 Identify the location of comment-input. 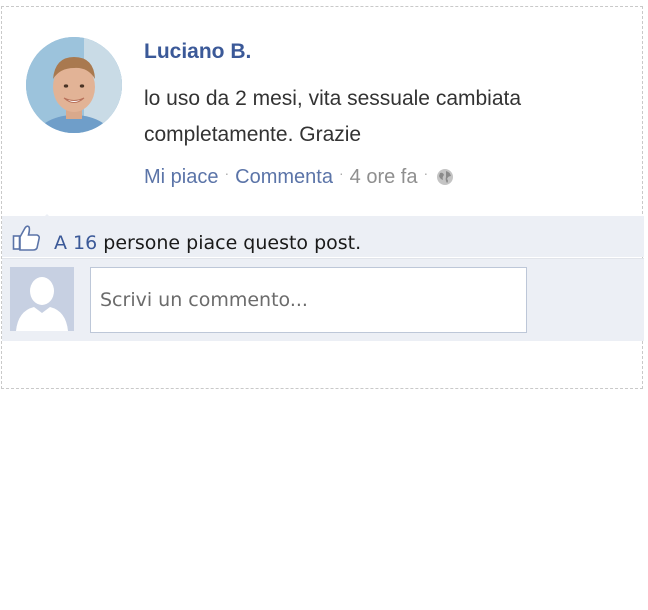
(308, 300).